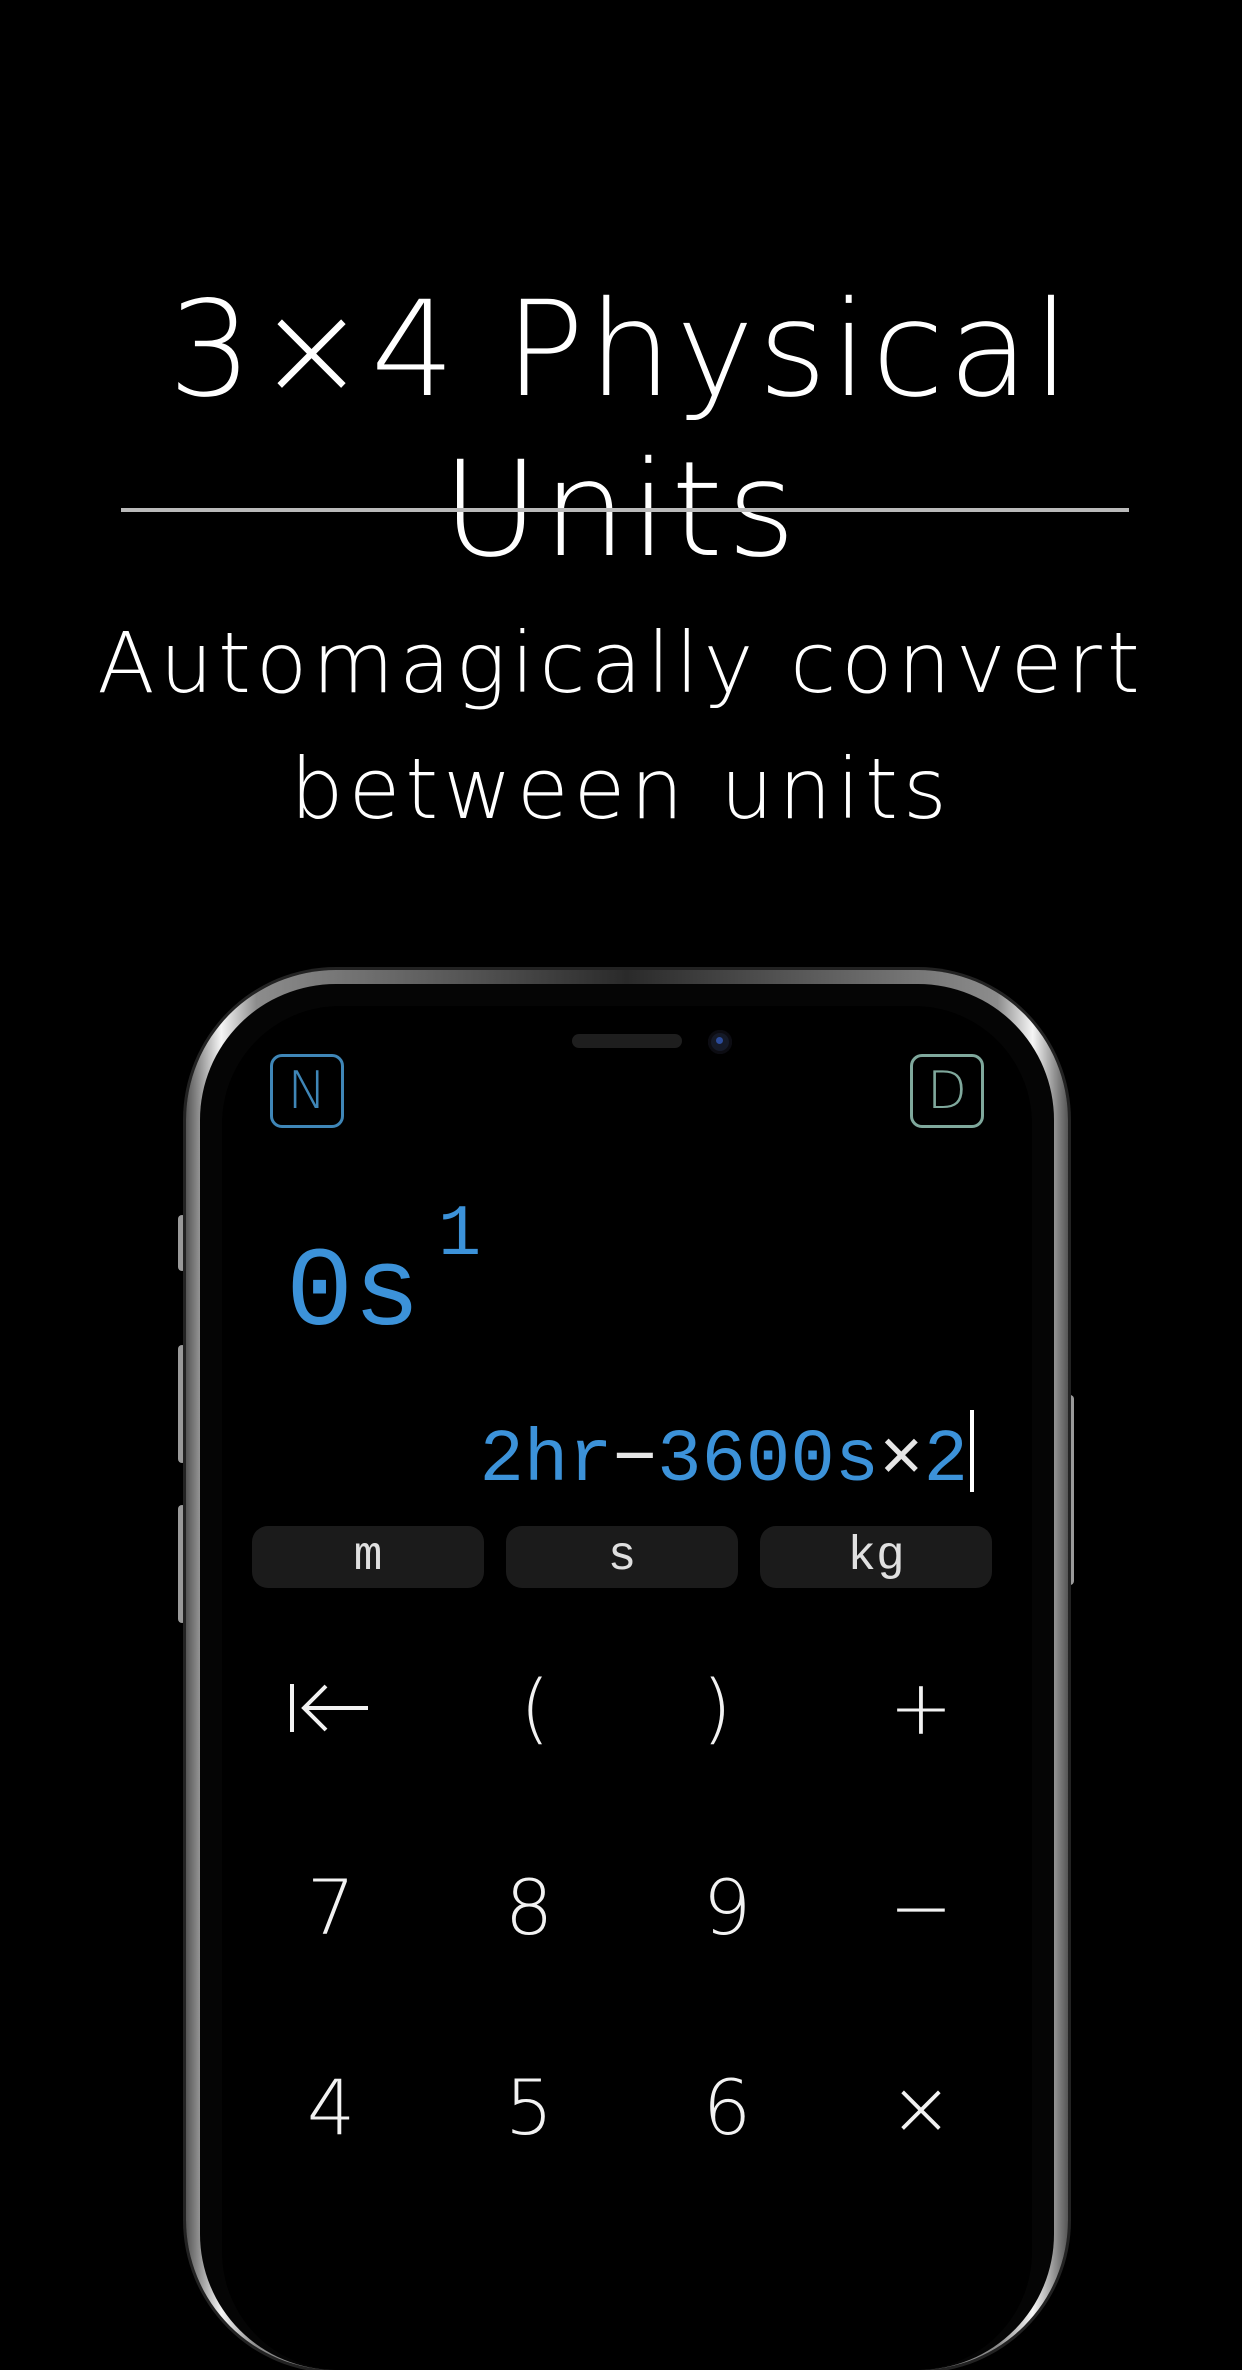  What do you see at coordinates (331, 1908) in the screenshot?
I see `key-7: 7` at bounding box center [331, 1908].